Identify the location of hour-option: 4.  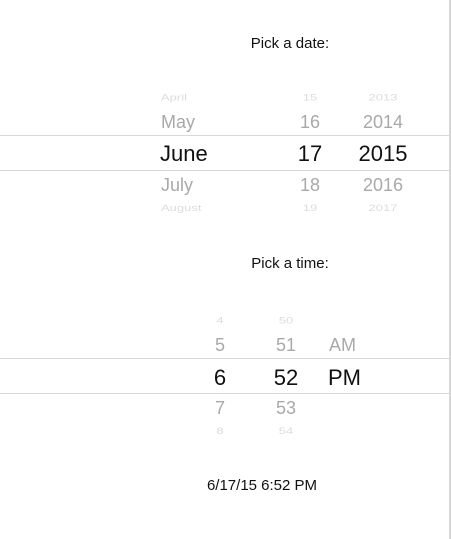
(220, 320).